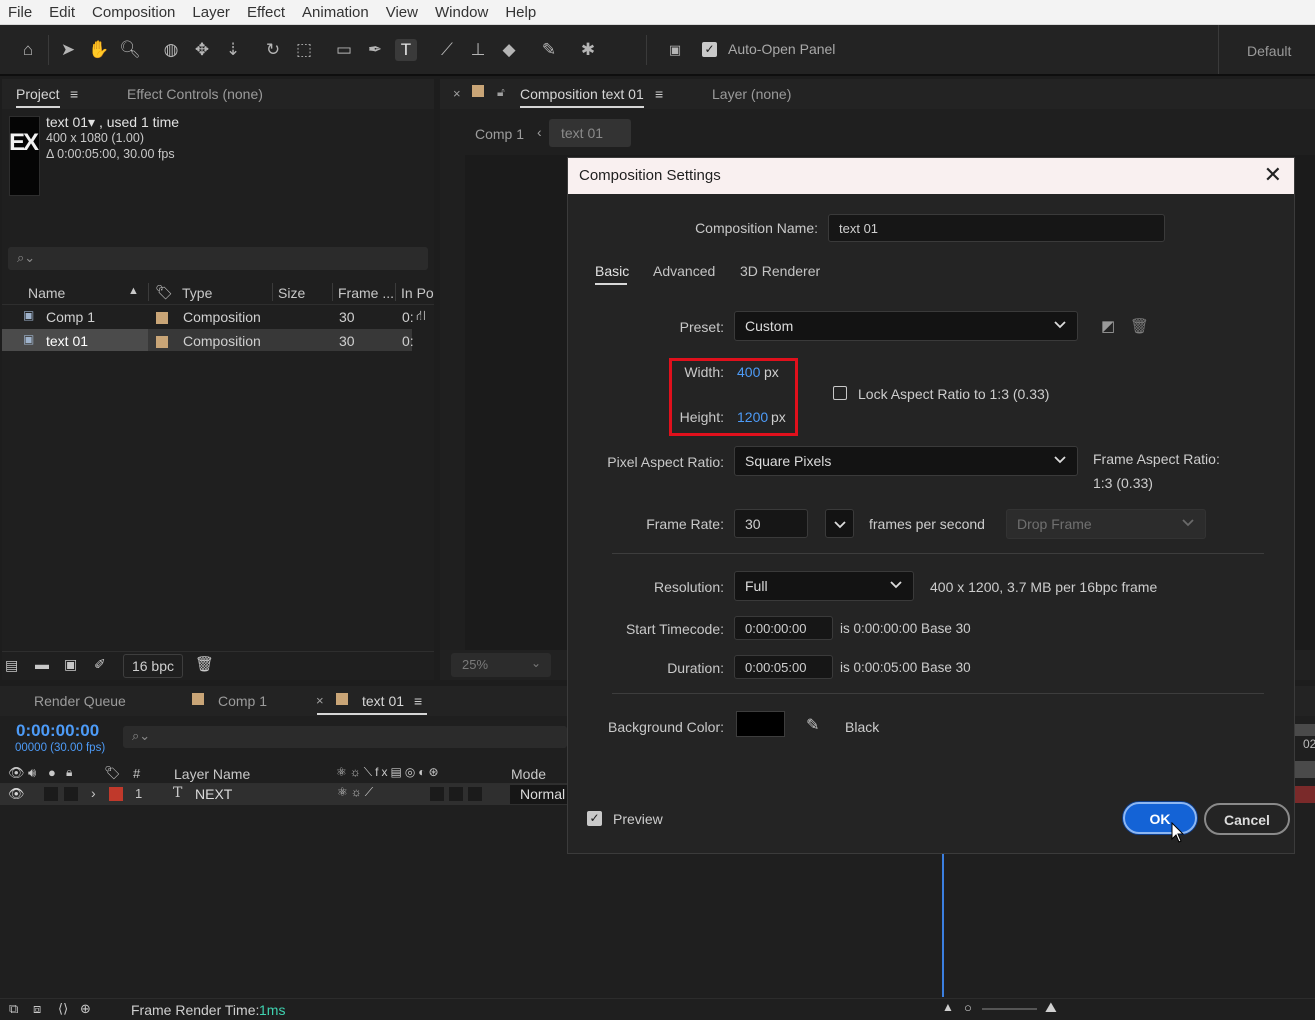  What do you see at coordinates (63, 1009) in the screenshot?
I see `toggle-transfer-icon: ⟨⟩` at bounding box center [63, 1009].